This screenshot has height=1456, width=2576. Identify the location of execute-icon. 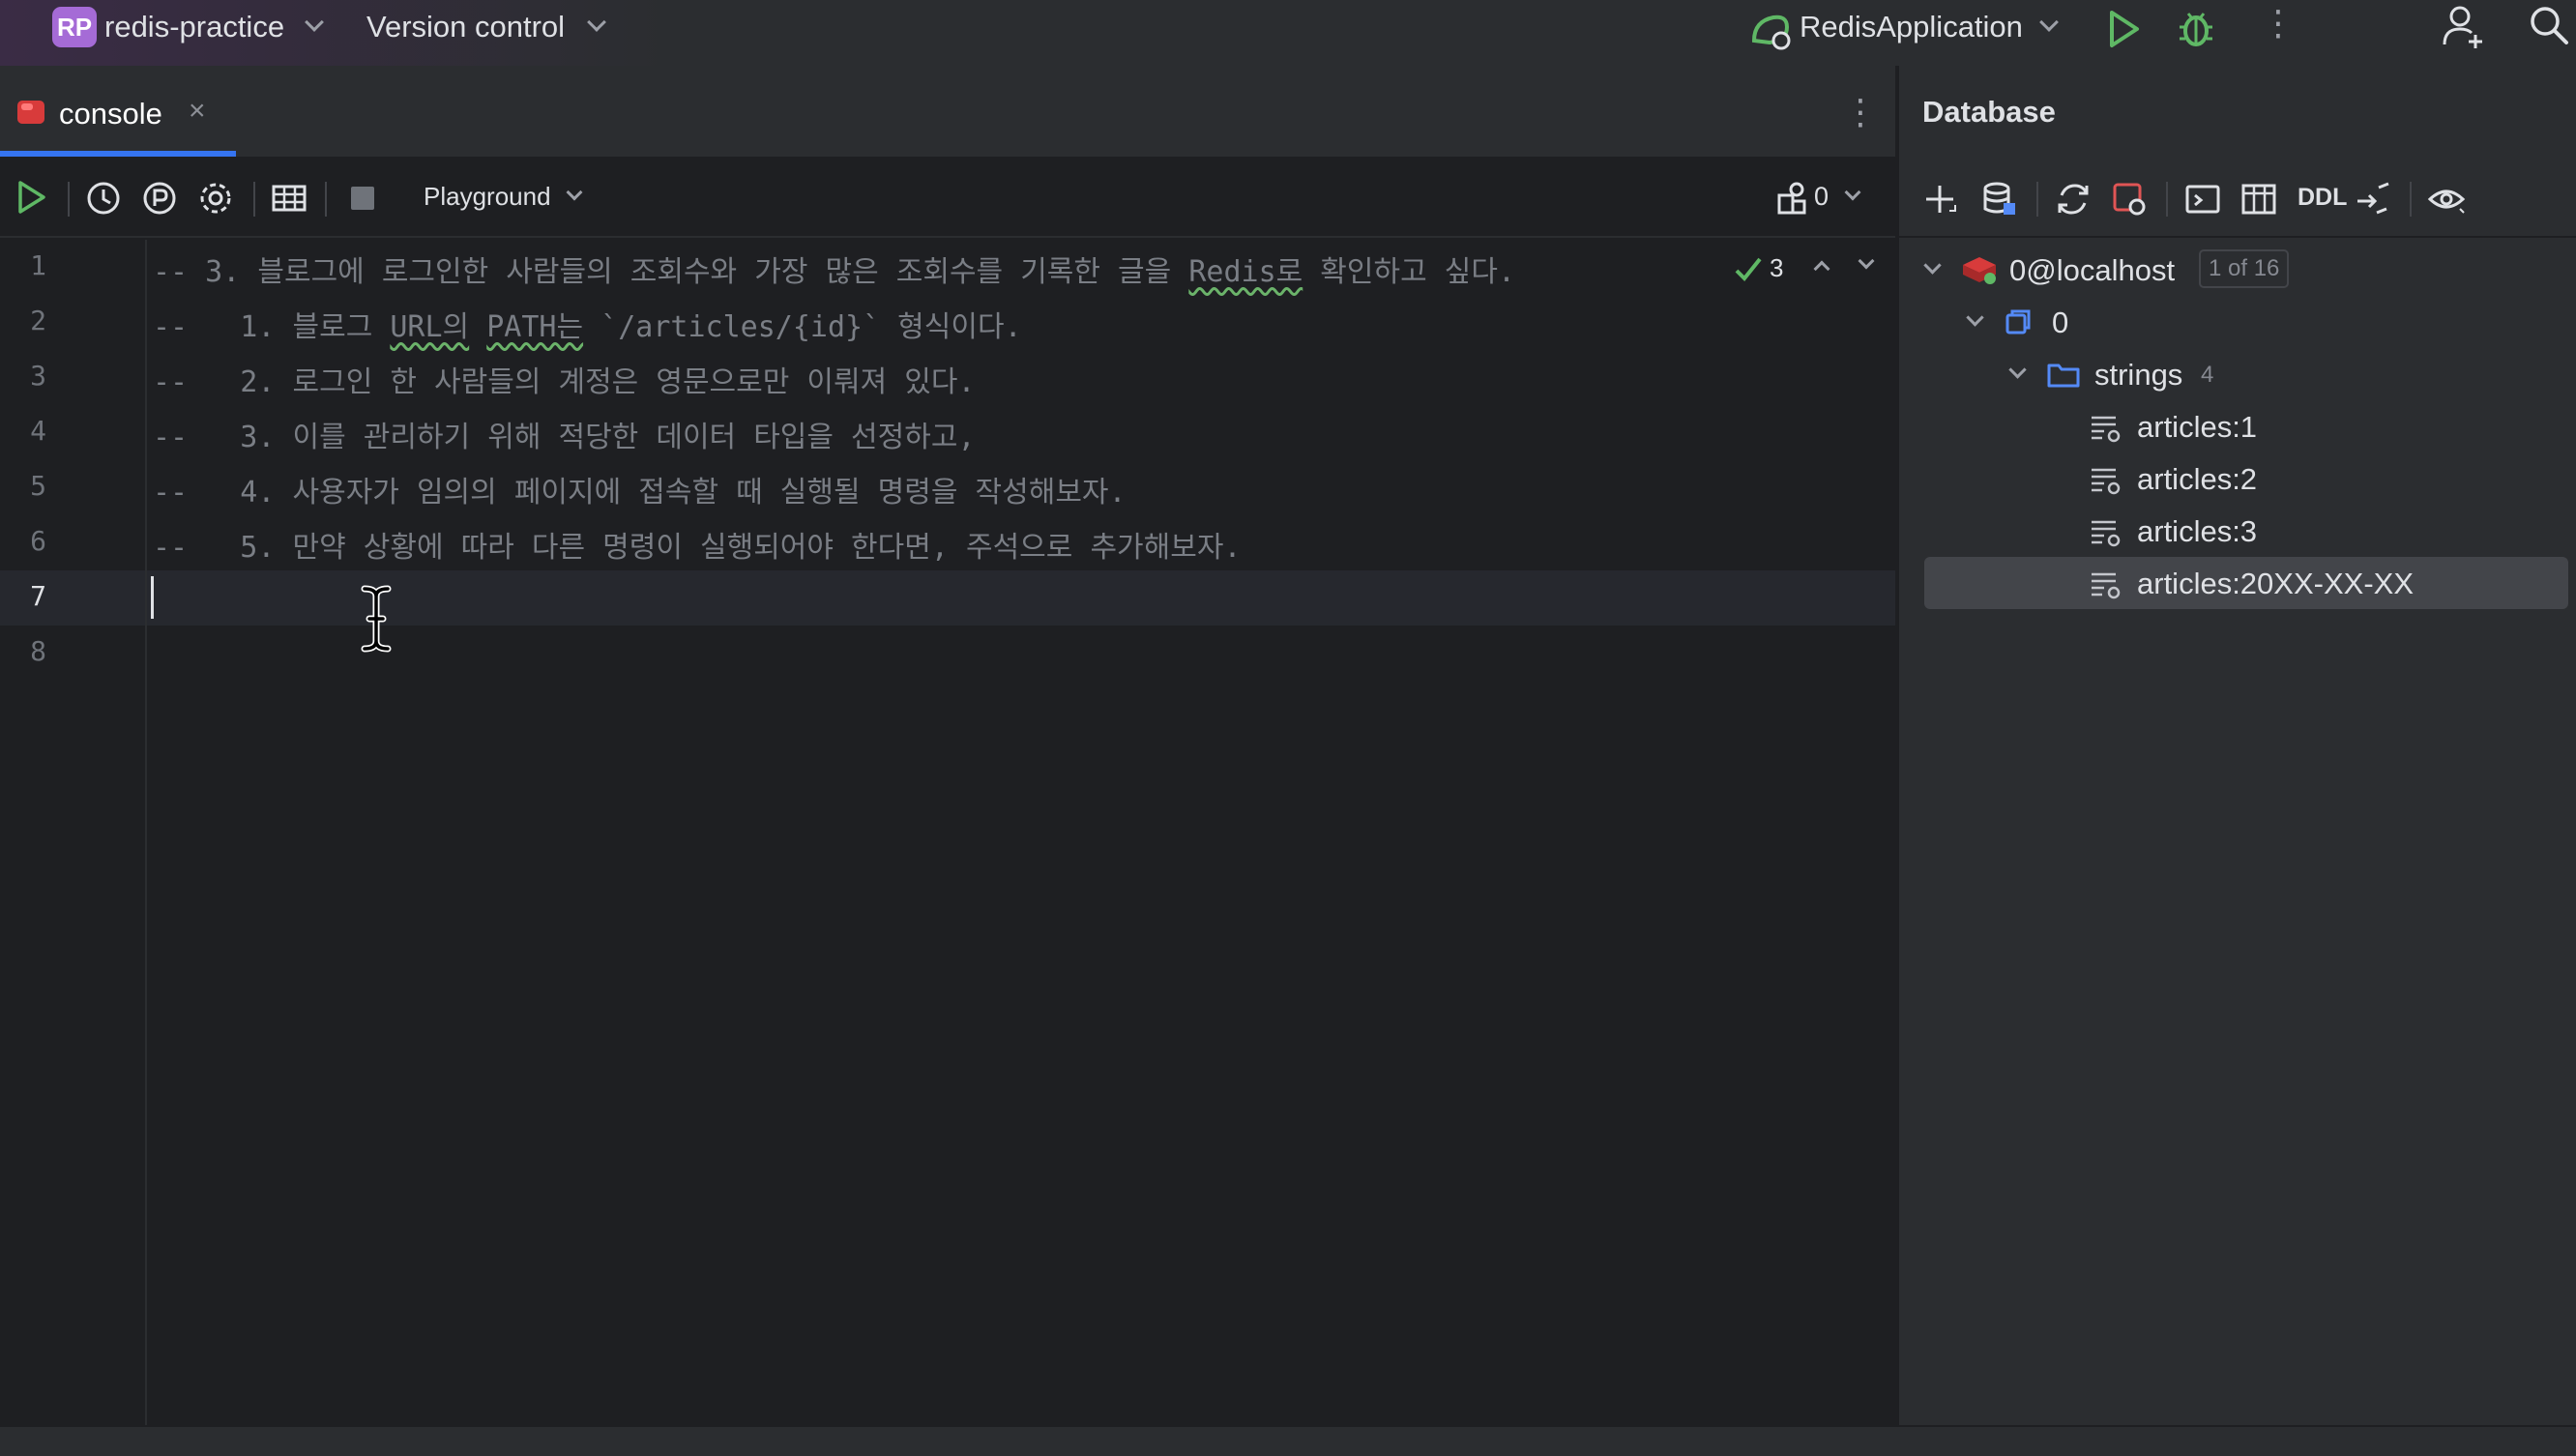
(31, 198).